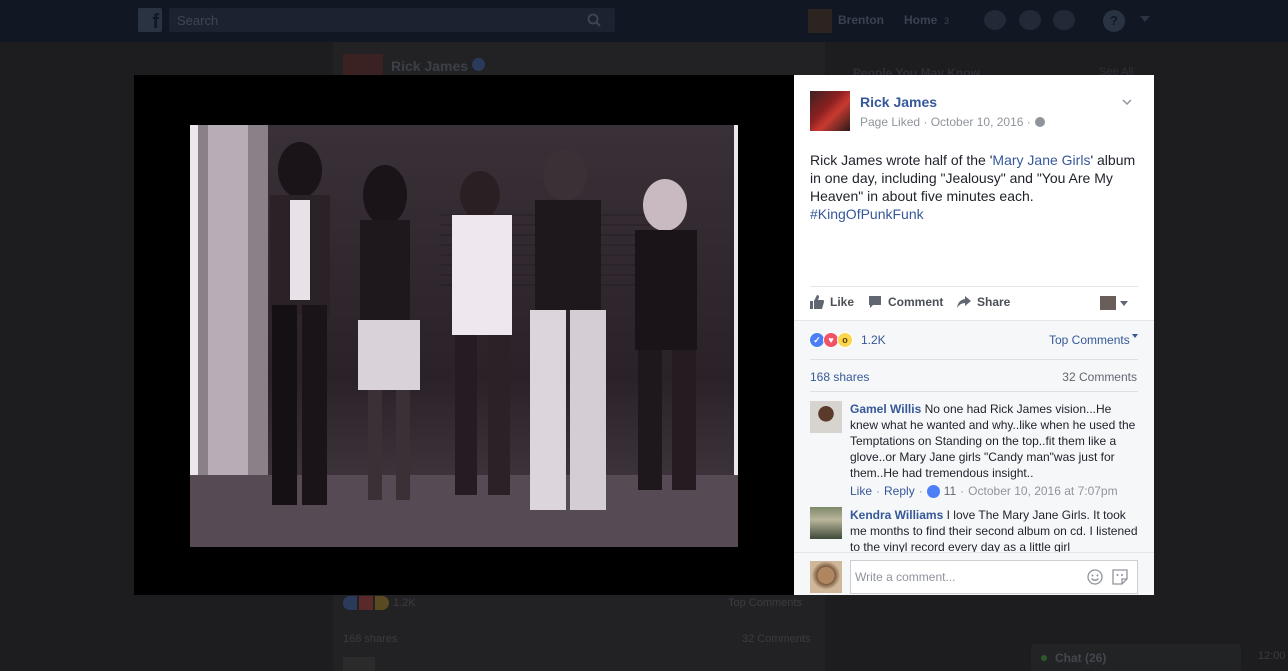 The height and width of the screenshot is (671, 1288). What do you see at coordinates (430, 66) in the screenshot?
I see `background-post-author: Rick James` at bounding box center [430, 66].